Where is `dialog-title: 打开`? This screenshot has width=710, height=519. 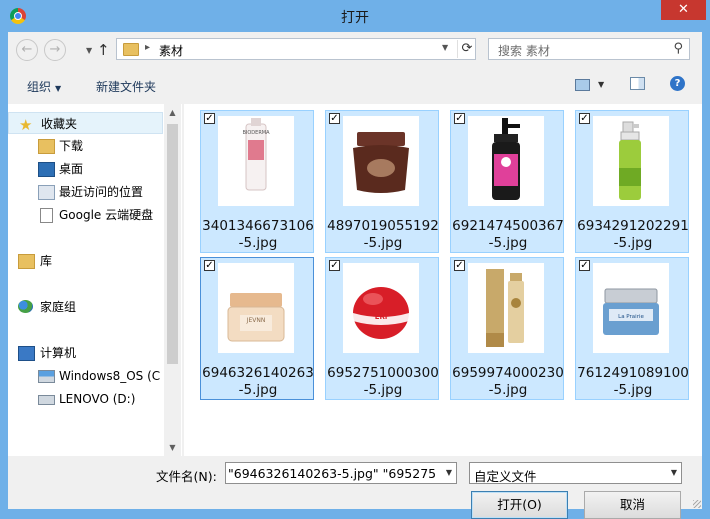
dialog-title: 打开 is located at coordinates (355, 18).